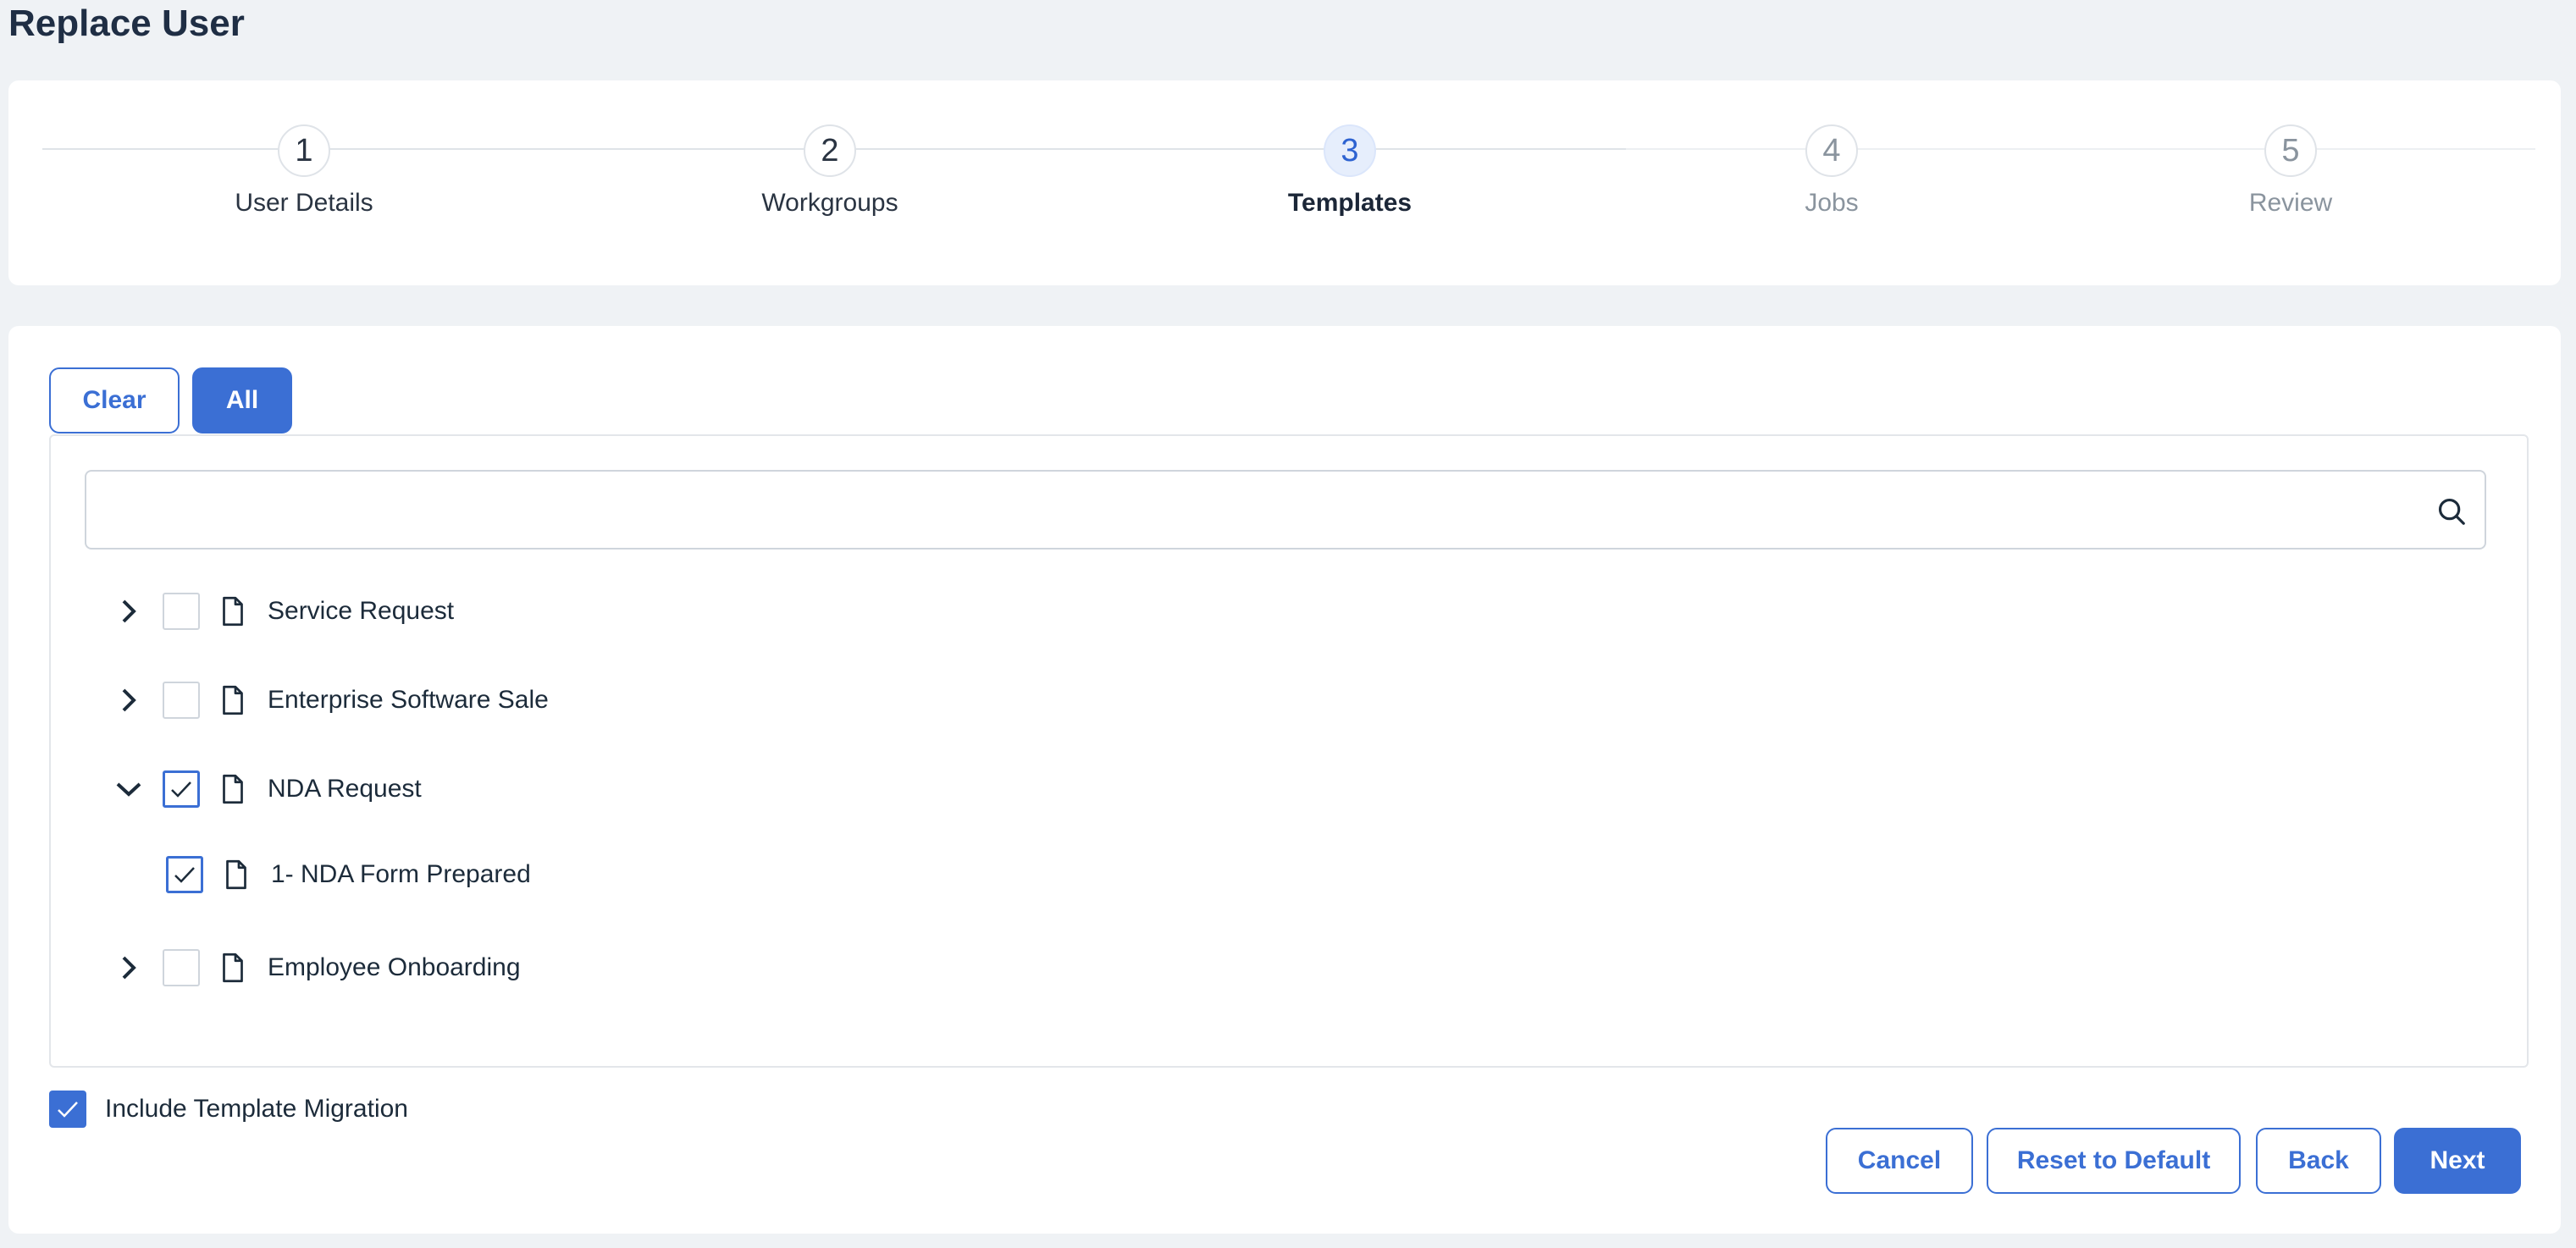 This screenshot has width=2576, height=1248. I want to click on search-icon, so click(2451, 511).